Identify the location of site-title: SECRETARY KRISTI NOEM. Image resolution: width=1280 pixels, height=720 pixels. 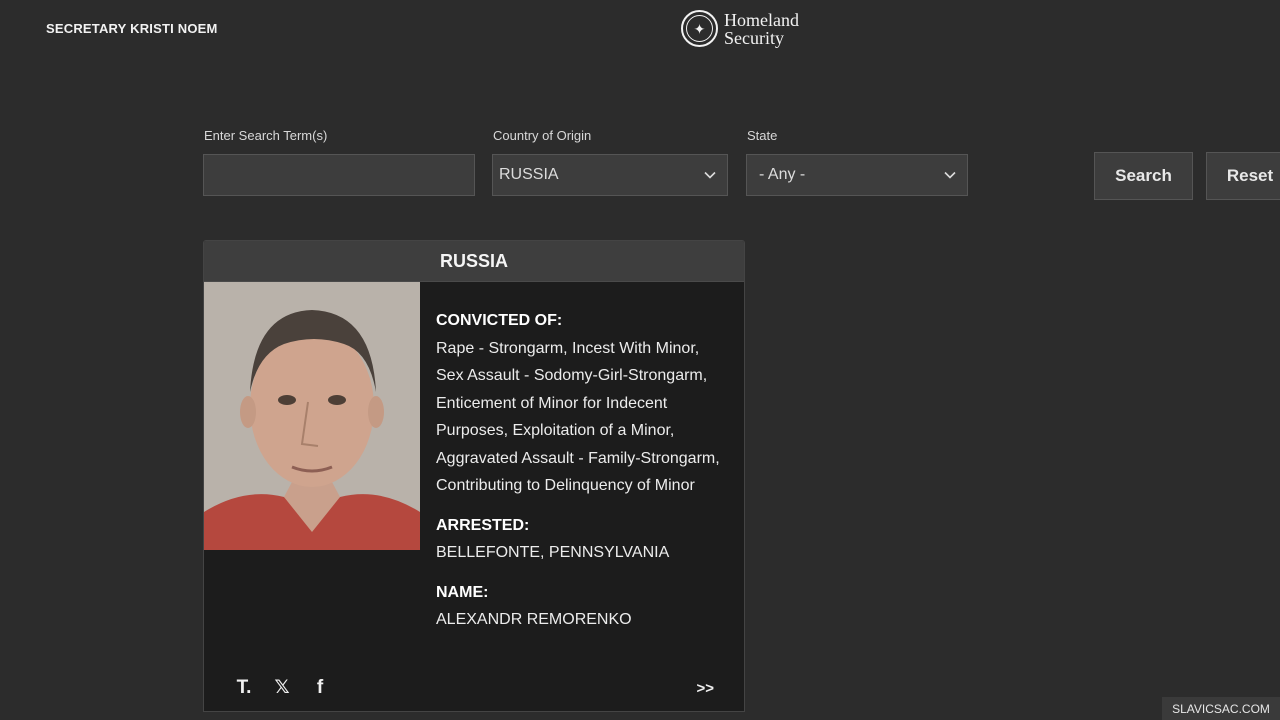
(132, 28).